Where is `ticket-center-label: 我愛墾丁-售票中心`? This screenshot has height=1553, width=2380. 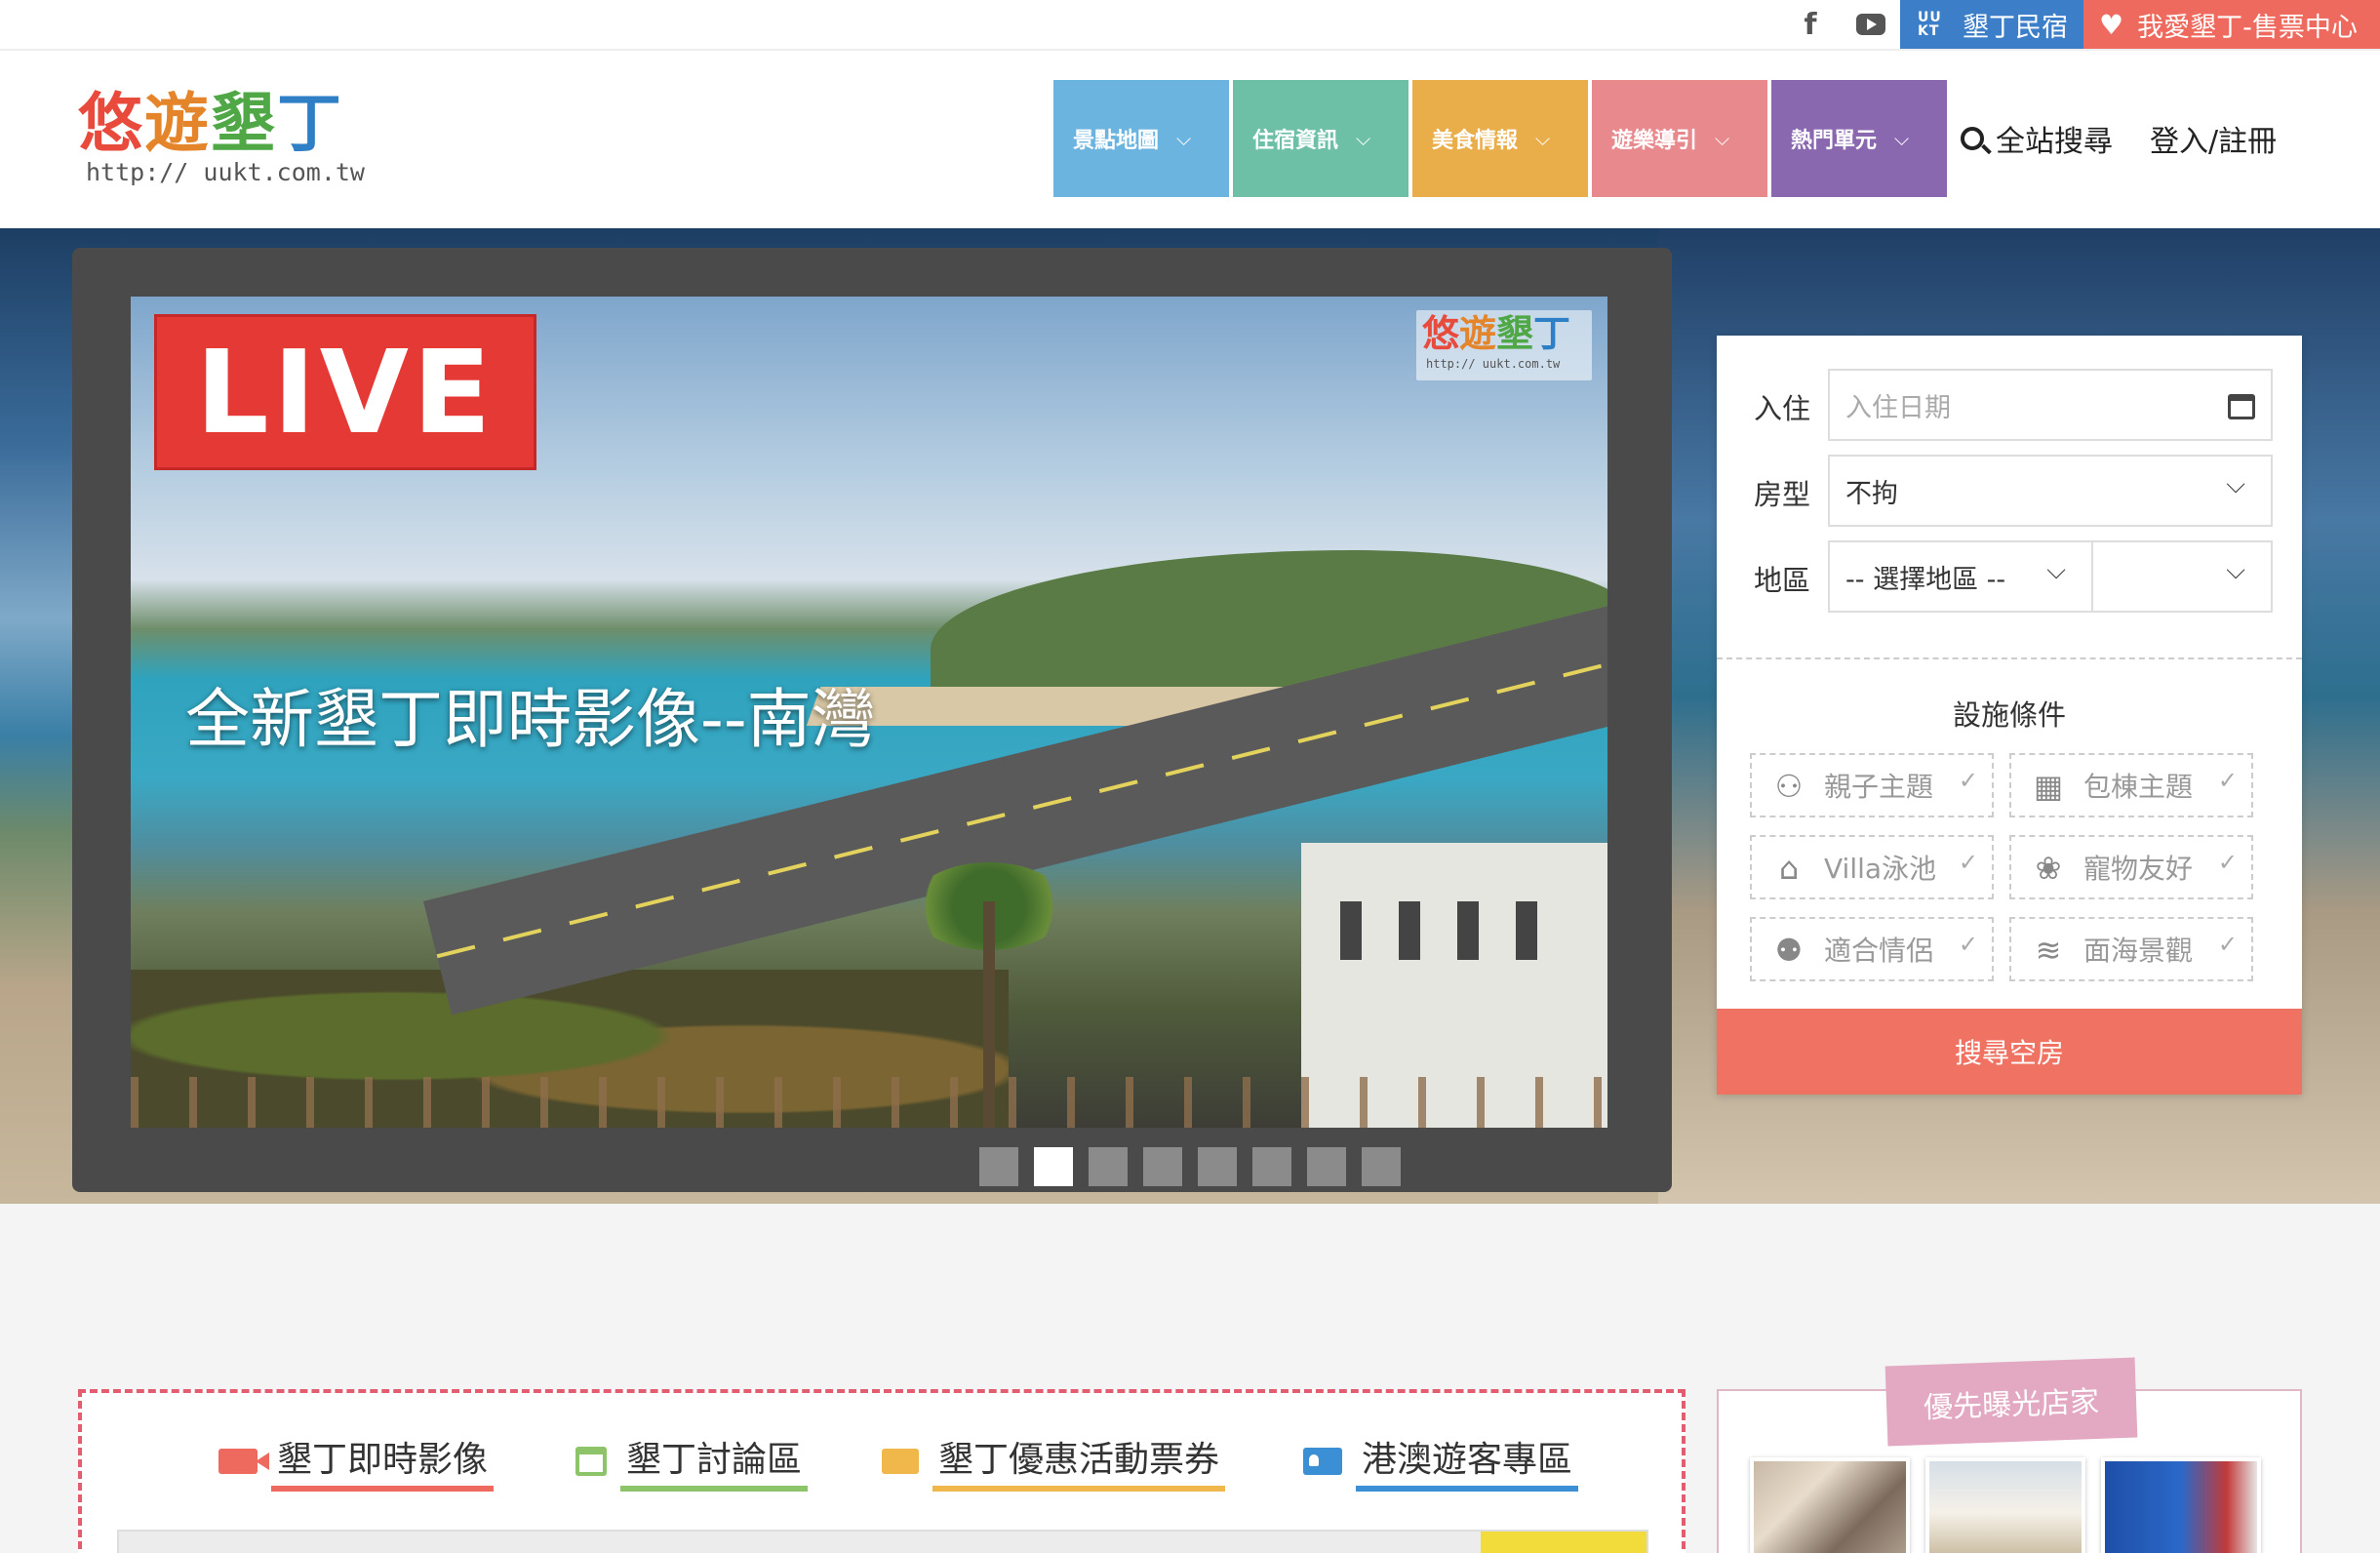
ticket-center-label: 我愛墾丁-售票中心 is located at coordinates (2247, 27).